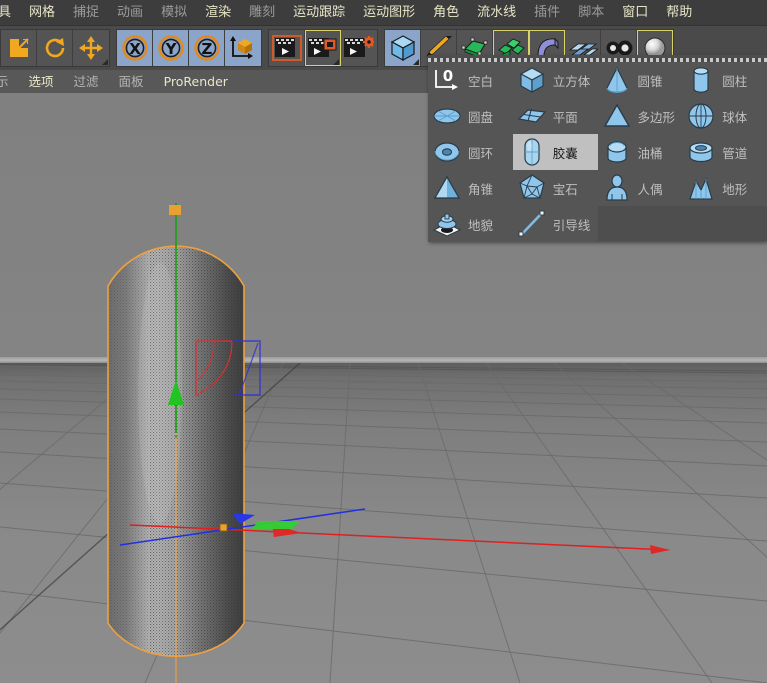 The image size is (767, 683). Describe the element at coordinates (571, 225) in the screenshot. I see `palette-item-label: 引导线` at that location.